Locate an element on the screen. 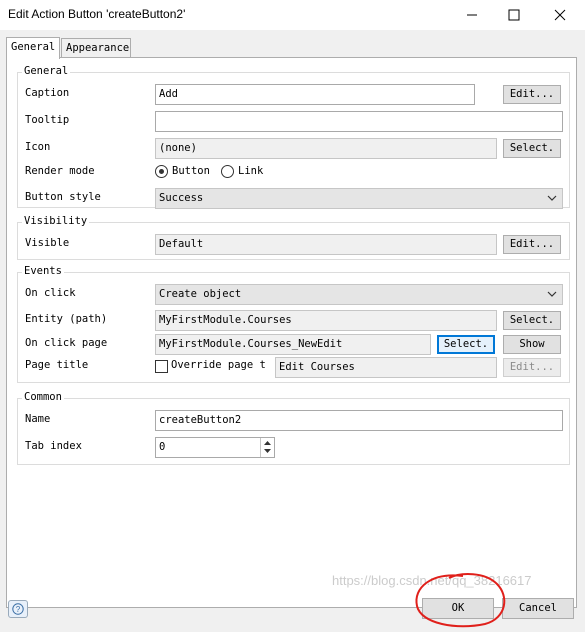 Image resolution: width=585 pixels, height=632 pixels. maximize-icon is located at coordinates (514, 15).